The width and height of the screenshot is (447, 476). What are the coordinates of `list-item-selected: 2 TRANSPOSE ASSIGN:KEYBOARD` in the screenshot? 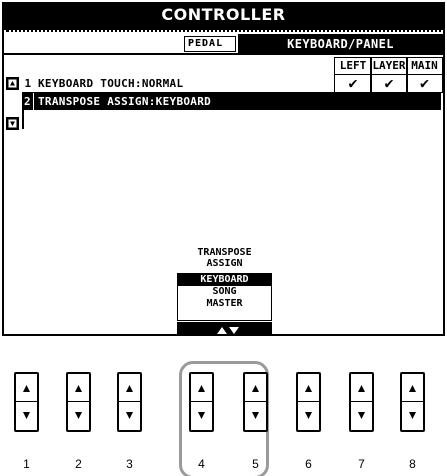 It's located at (231, 101).